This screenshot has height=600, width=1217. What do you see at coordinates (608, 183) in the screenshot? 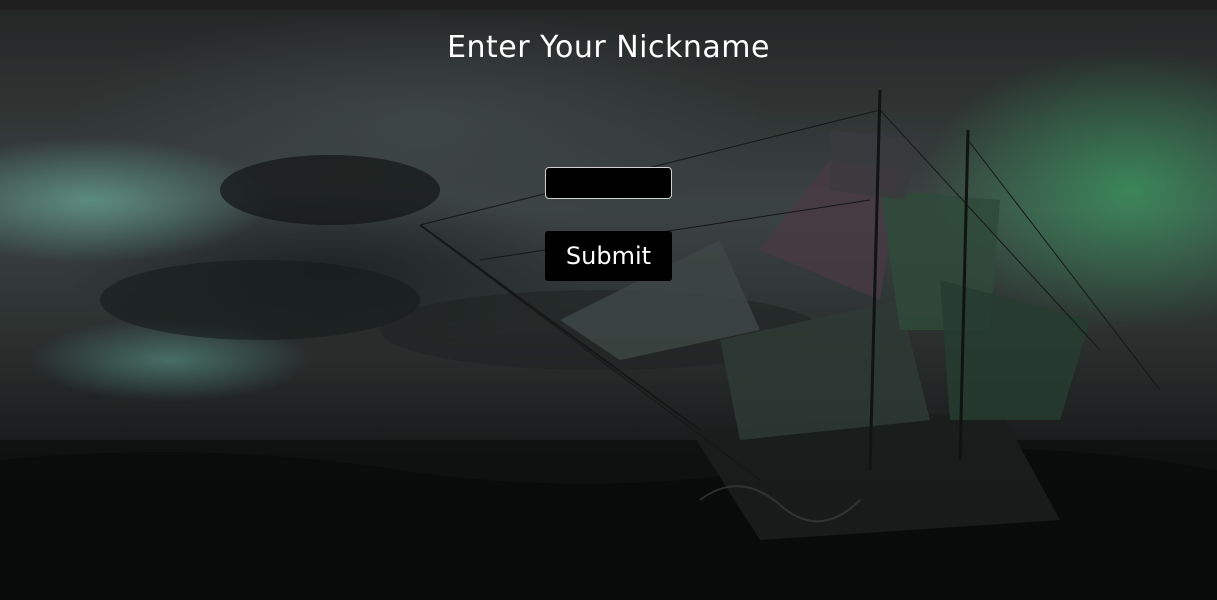
I see `nickname-input` at bounding box center [608, 183].